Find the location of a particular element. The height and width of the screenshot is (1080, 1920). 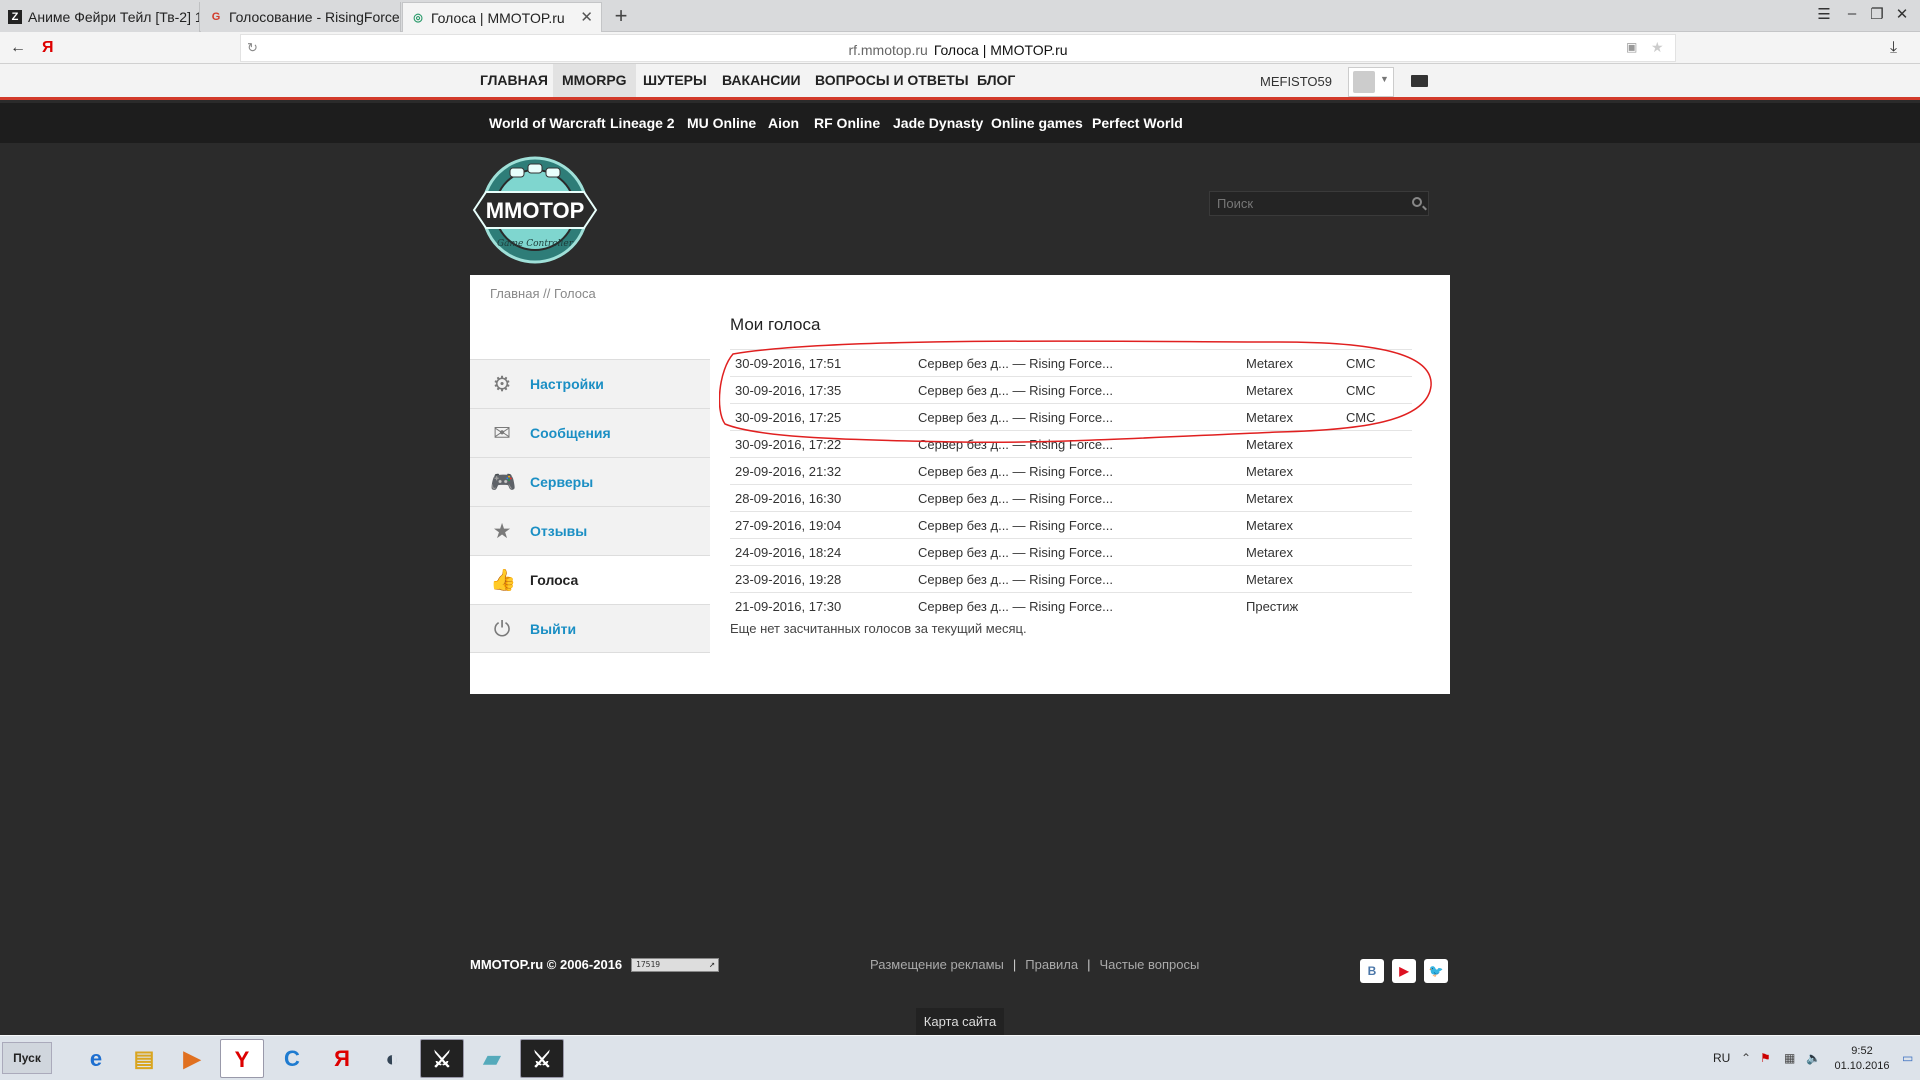

search-box is located at coordinates (1319, 203).